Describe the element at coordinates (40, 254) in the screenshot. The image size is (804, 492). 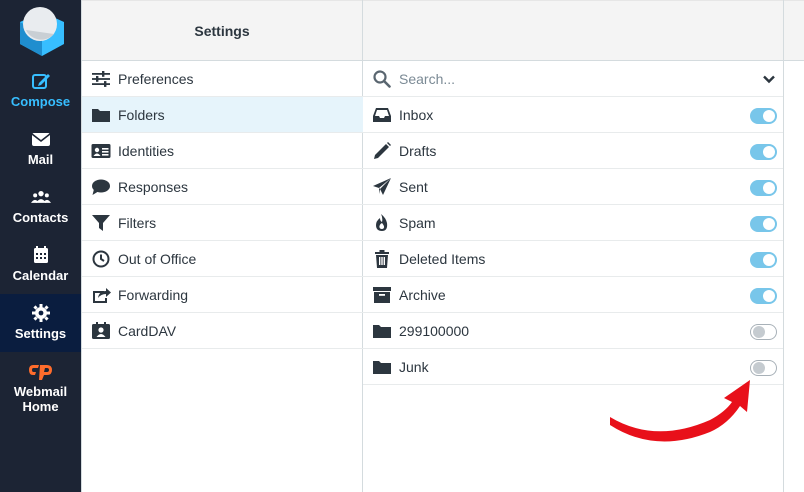
I see `calendar-icon` at that location.